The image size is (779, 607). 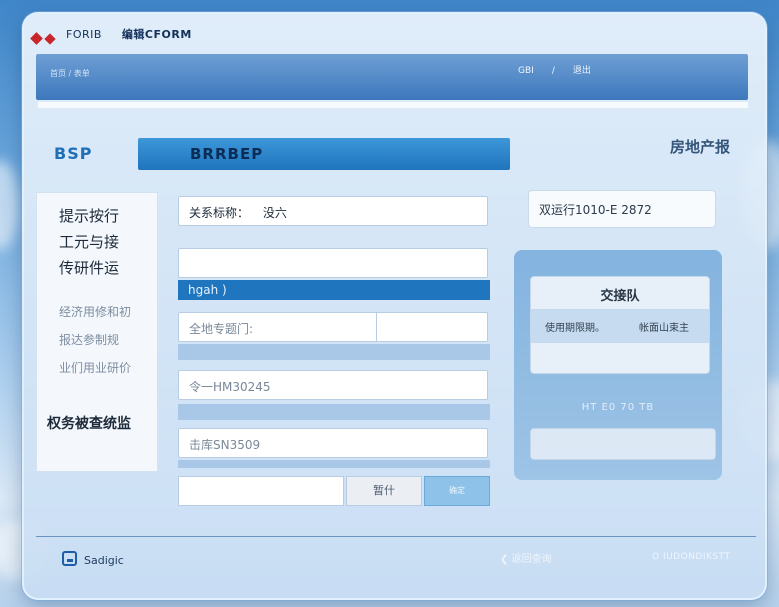 What do you see at coordinates (526, 71) in the screenshot?
I see `user-label: GBI` at bounding box center [526, 71].